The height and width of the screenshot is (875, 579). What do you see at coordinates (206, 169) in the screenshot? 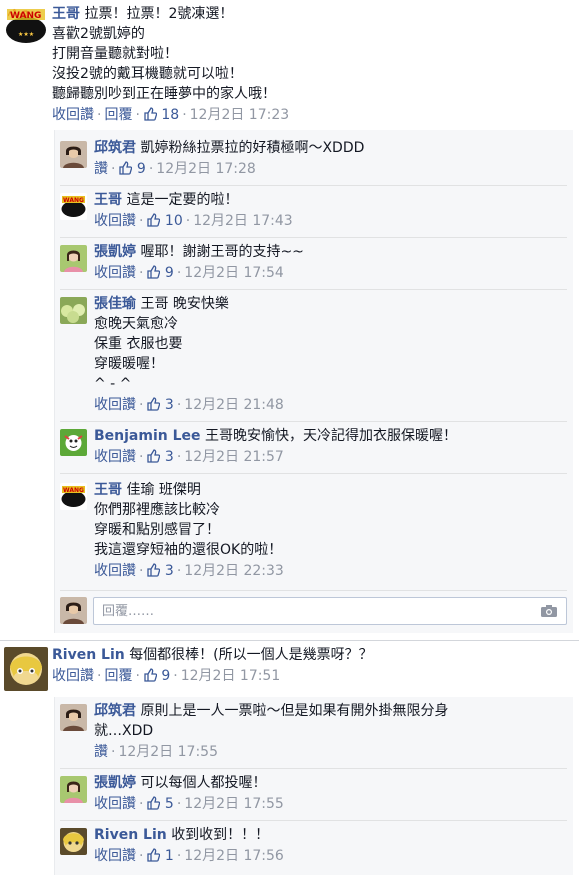
I see `timestamp: 12月2日 17:28` at bounding box center [206, 169].